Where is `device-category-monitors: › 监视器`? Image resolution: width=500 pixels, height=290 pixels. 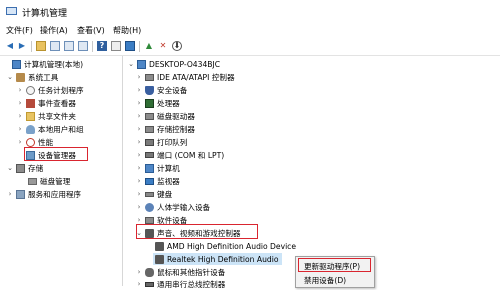
device-category-monitors: › 监视器 is located at coordinates (157, 181).